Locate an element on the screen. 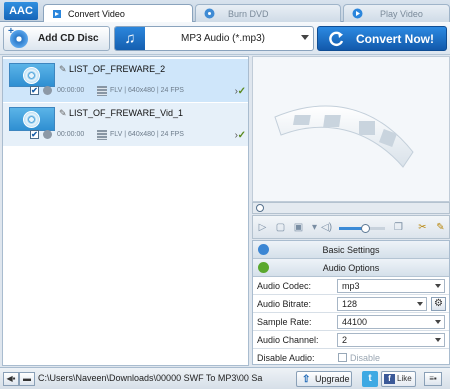 The height and width of the screenshot is (389, 450). audio-options-label: Audio Options is located at coordinates (351, 268).